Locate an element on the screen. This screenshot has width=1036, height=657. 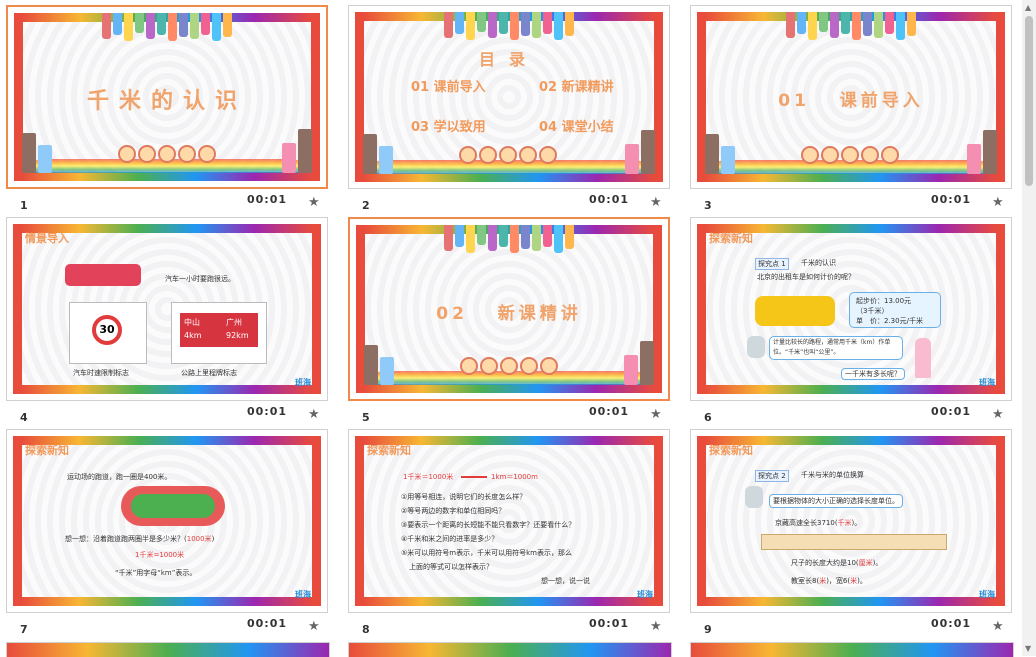
sentence-2: 尺子的长度大约是10(厘米)。 is located at coordinates (837, 563).